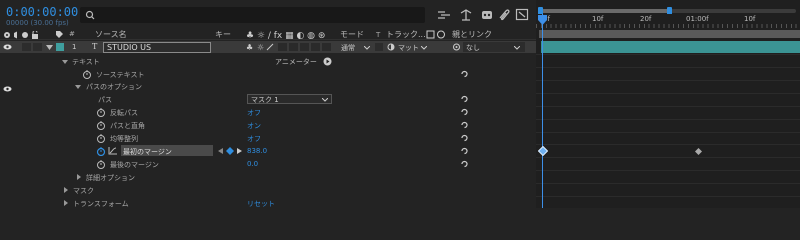 Image resolution: width=800 pixels, height=240 pixels. Describe the element at coordinates (257, 151) in the screenshot. I see `first-margin-value: 838.0` at that location.